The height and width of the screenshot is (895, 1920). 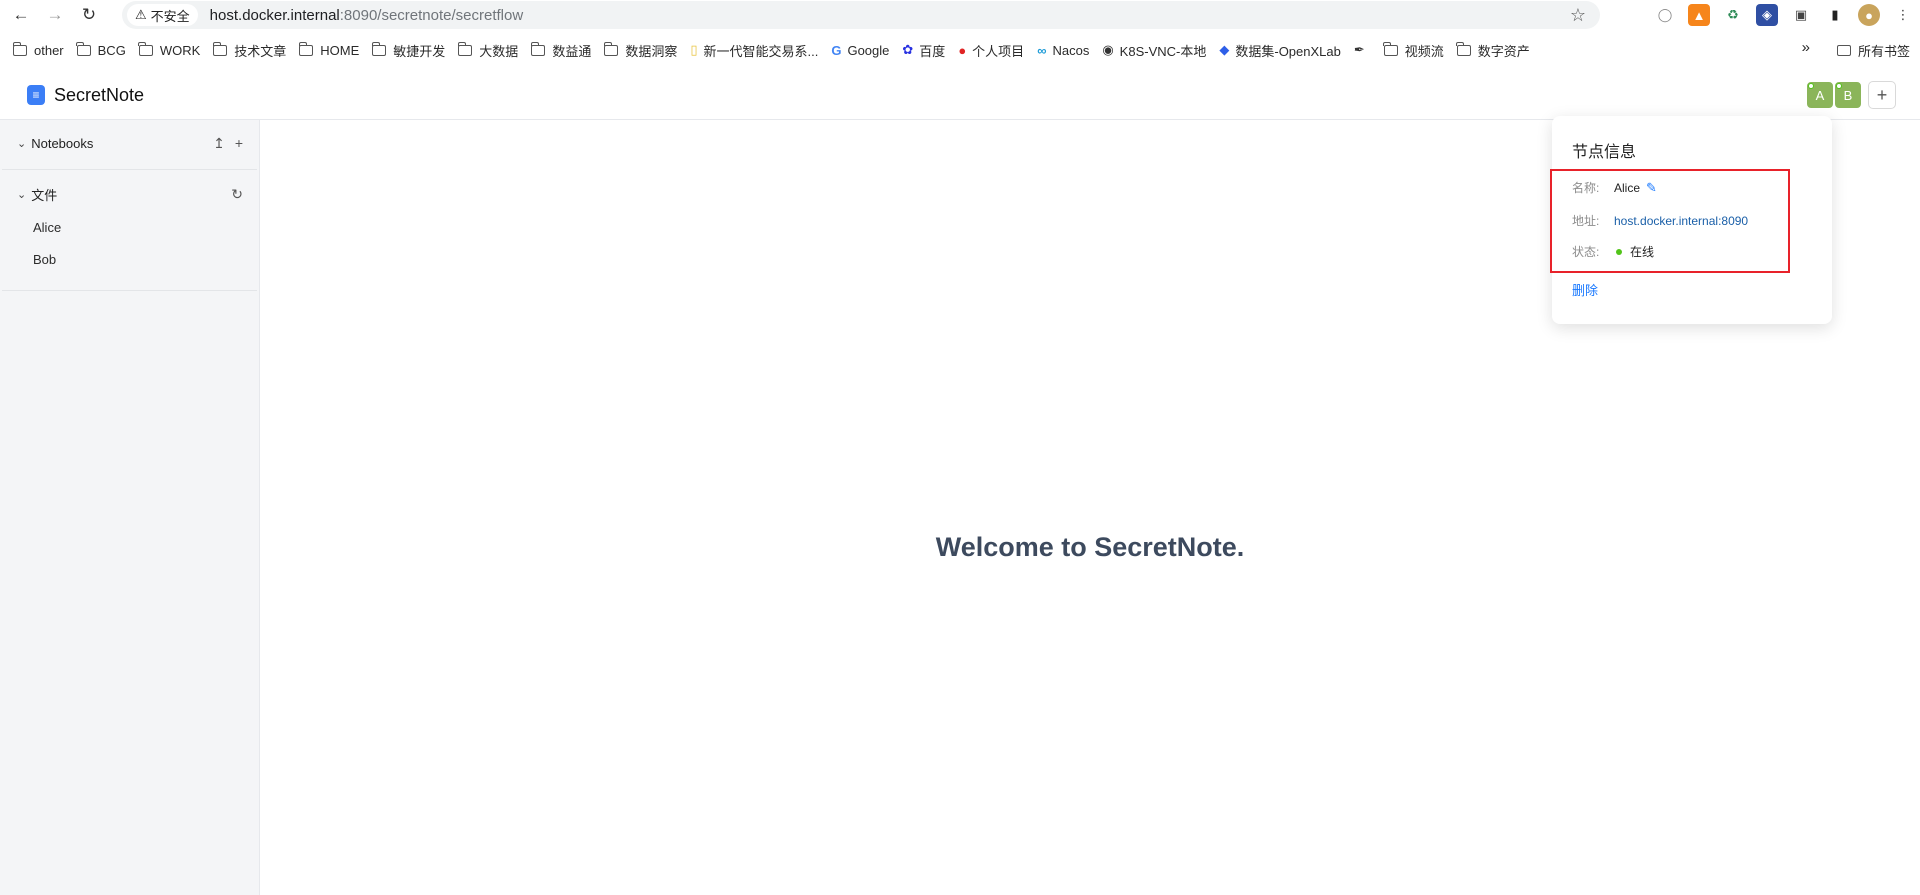 I want to click on bookmark-item: 视频流, so click(x=1413, y=50).